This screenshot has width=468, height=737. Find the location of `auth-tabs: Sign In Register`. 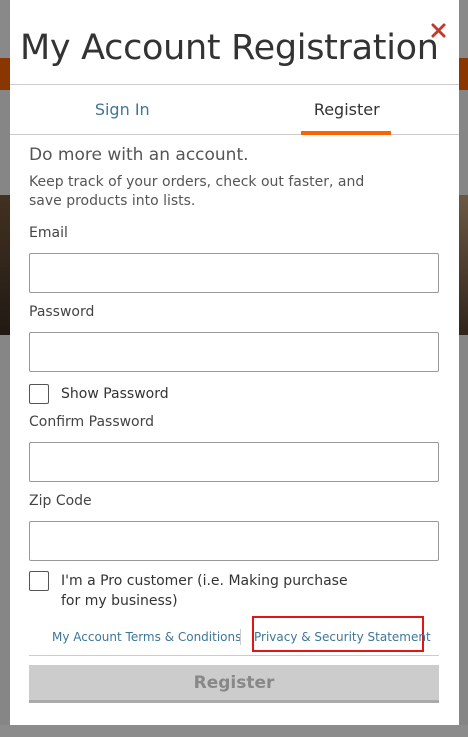

auth-tabs: Sign In Register is located at coordinates (234, 109).